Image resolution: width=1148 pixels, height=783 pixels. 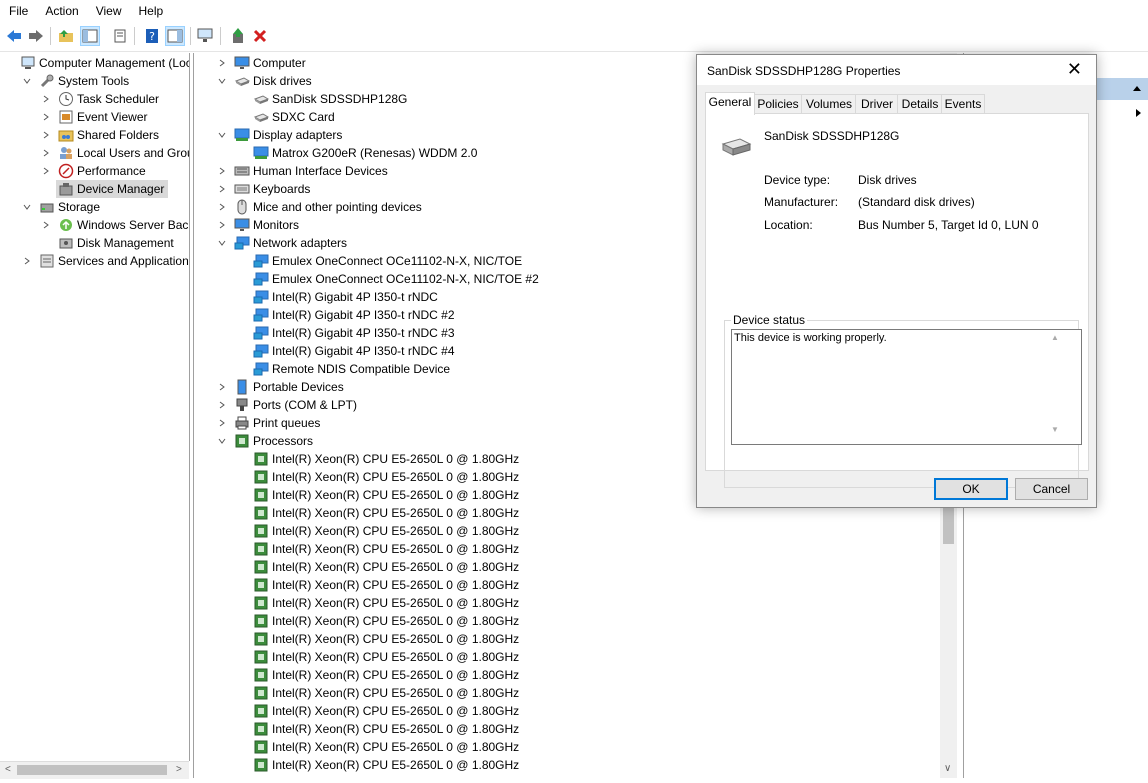 What do you see at coordinates (94, 153) in the screenshot?
I see `tree-item: Local Users and Groups` at bounding box center [94, 153].